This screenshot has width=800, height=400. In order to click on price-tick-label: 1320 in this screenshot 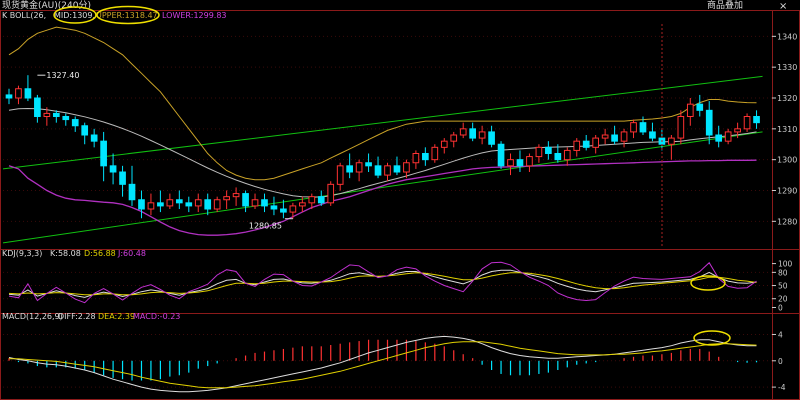, I will do `click(787, 98)`.